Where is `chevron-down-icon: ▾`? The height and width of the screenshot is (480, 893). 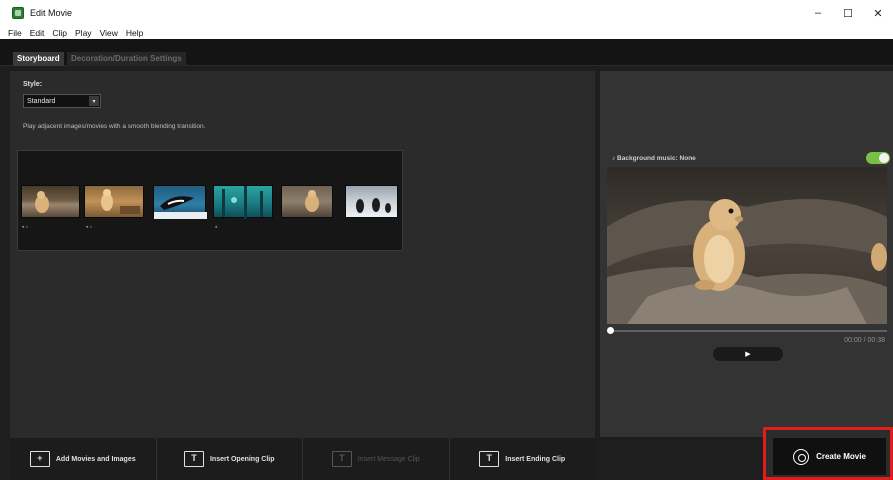 chevron-down-icon: ▾ is located at coordinates (94, 101).